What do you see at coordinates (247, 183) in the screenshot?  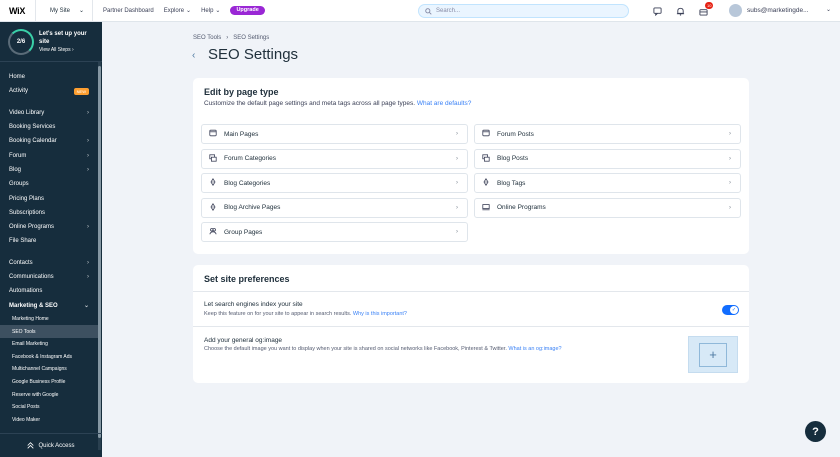 I see `tile-label: Blog Categories` at bounding box center [247, 183].